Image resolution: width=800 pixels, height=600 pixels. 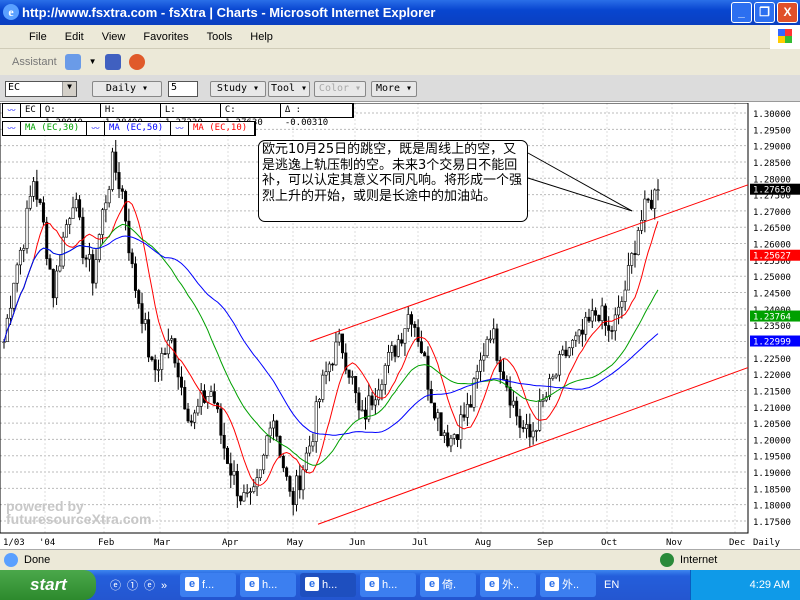 I want to click on study-ma50: MA (EC,50), so click(x=138, y=128).